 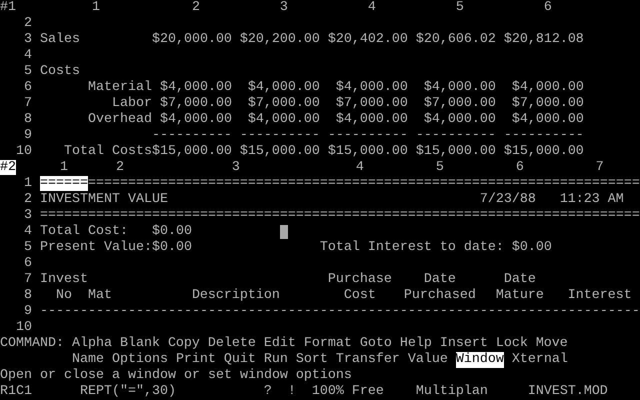 What do you see at coordinates (108, 151) in the screenshot?
I see `sheet-cell: Total Costs` at bounding box center [108, 151].